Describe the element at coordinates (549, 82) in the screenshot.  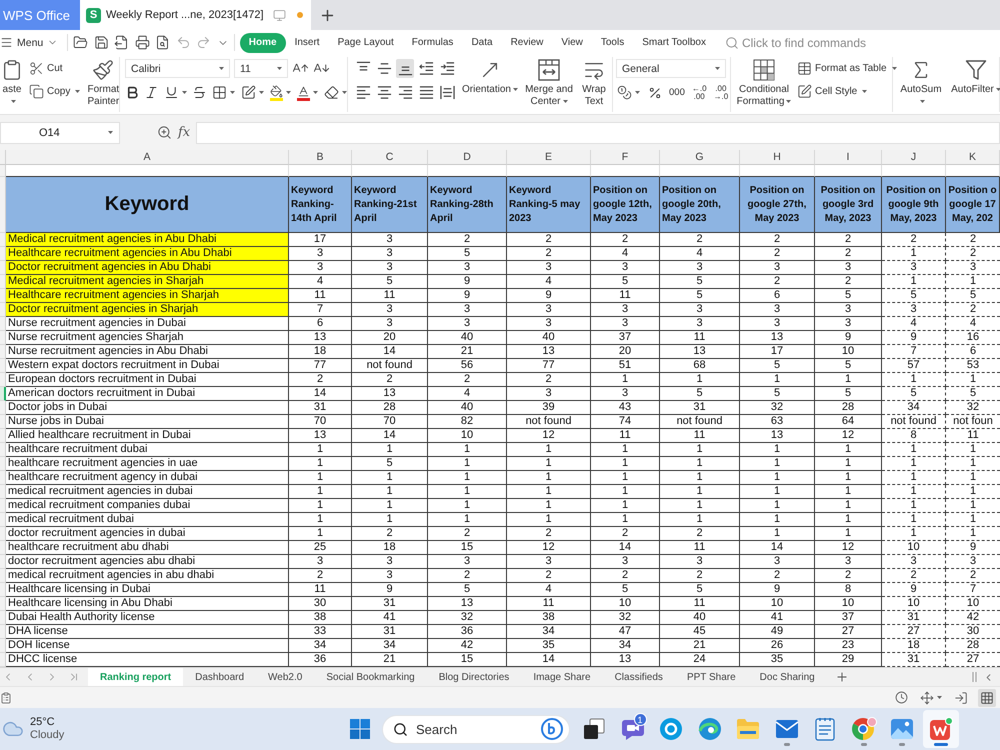
I see `merge-and-center-button: Merge and Center` at that location.